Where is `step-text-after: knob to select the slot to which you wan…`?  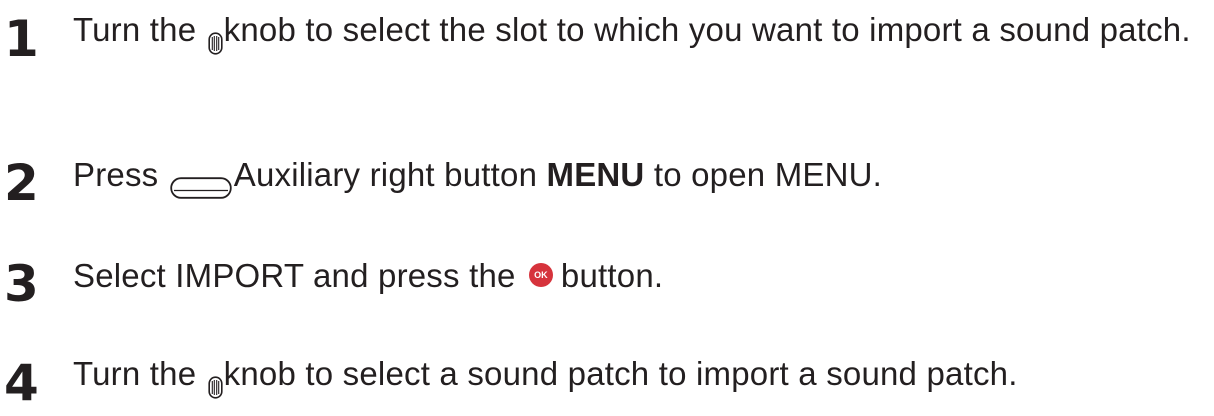
step-text-after: knob to select the slot to which you wan… is located at coordinates (707, 29).